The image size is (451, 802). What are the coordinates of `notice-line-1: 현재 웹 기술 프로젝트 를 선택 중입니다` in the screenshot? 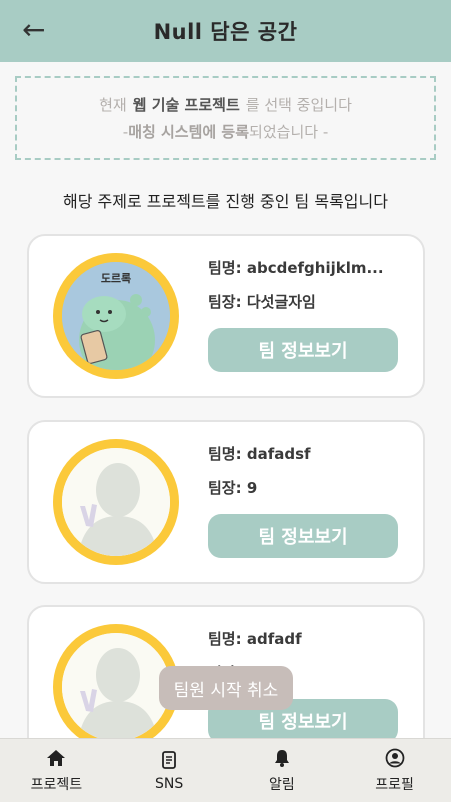 It's located at (225, 105).